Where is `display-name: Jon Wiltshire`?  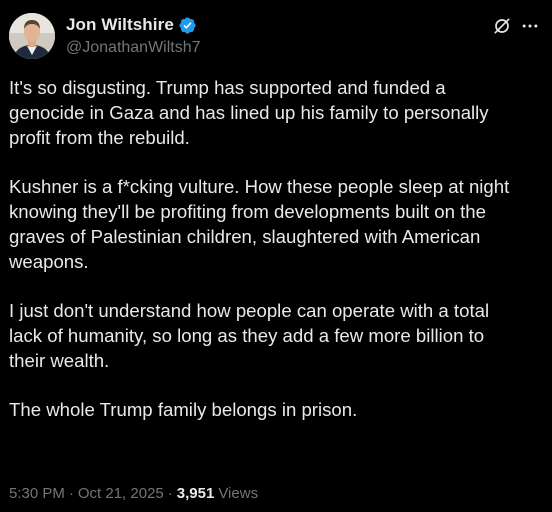 display-name: Jon Wiltshire is located at coordinates (120, 25).